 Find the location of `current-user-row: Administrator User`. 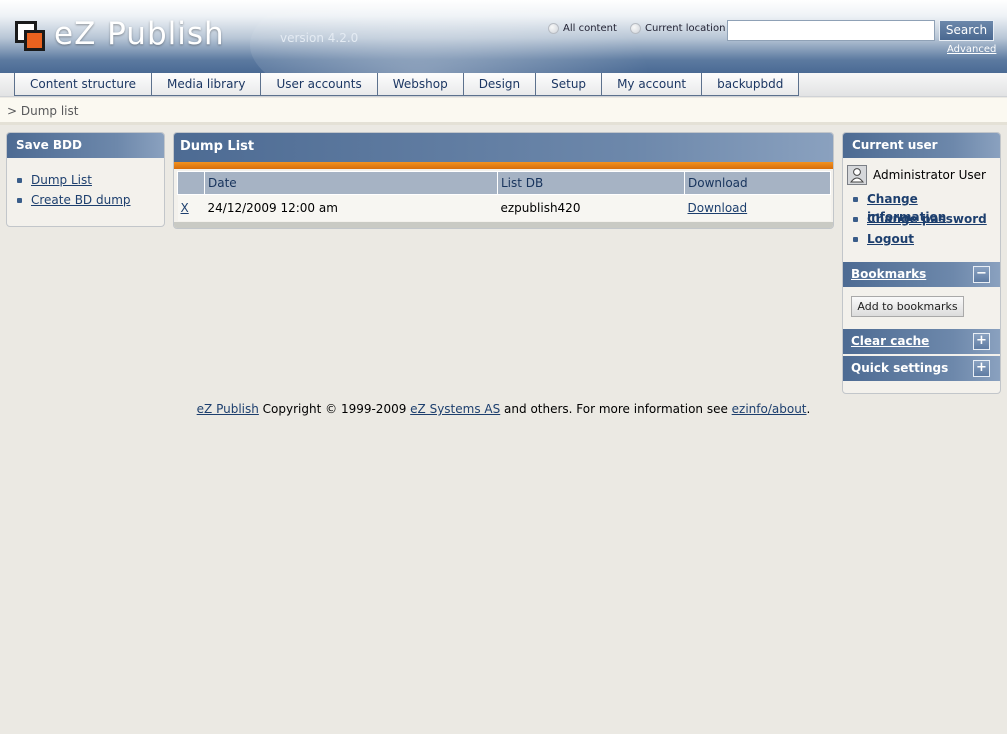

current-user-row: Administrator User is located at coordinates (921, 175).